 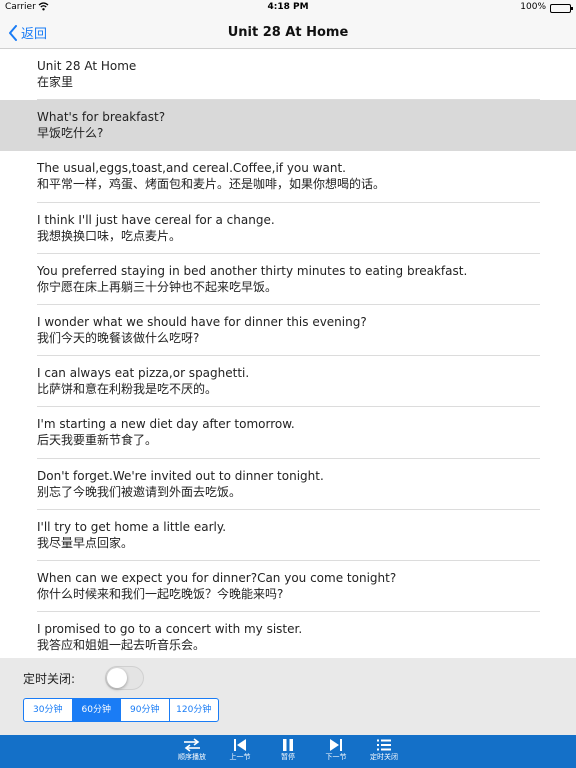 What do you see at coordinates (288, 745) in the screenshot?
I see `pause-icon` at bounding box center [288, 745].